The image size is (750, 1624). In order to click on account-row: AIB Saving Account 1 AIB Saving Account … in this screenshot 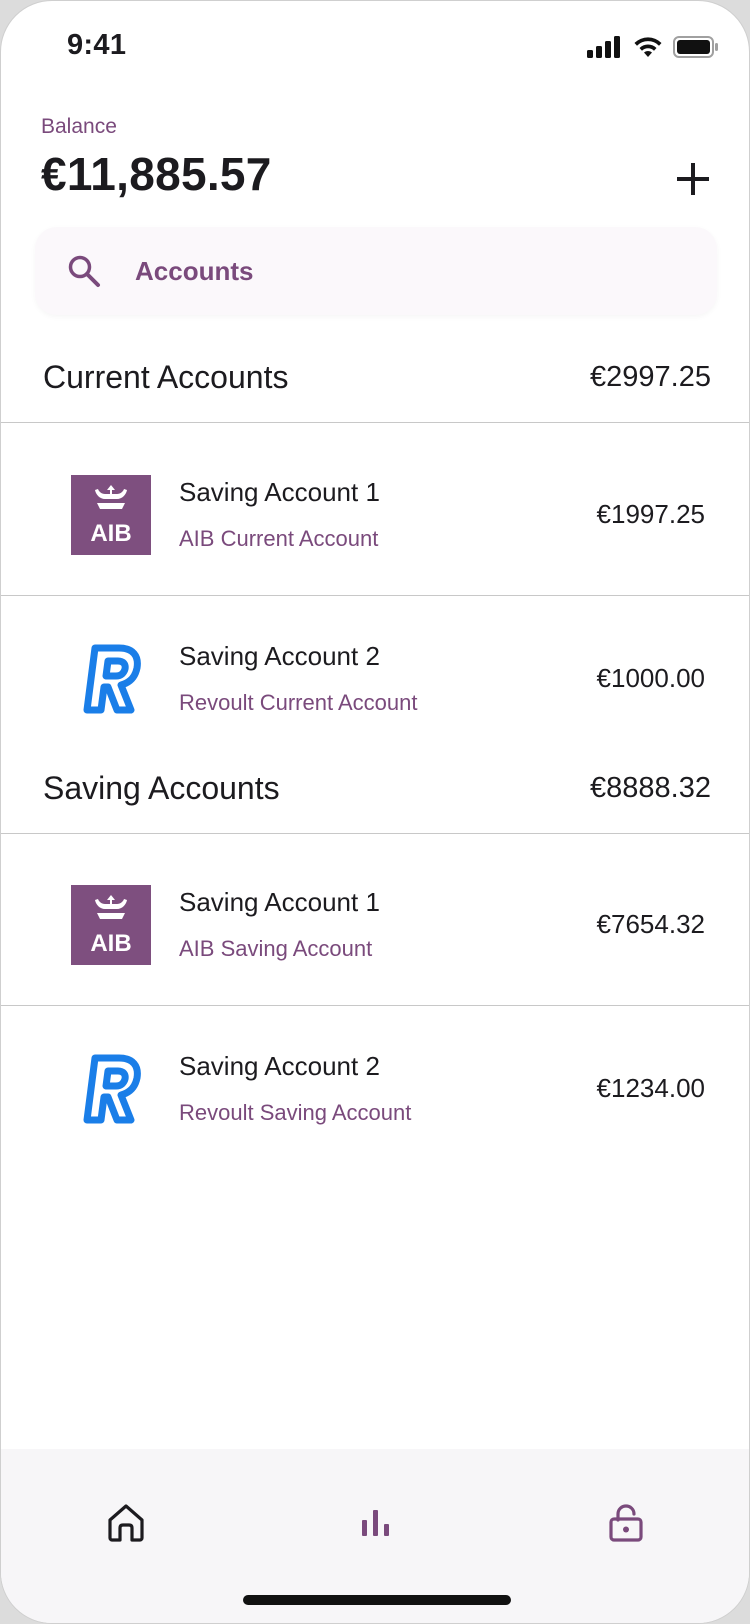, I will do `click(375, 925)`.